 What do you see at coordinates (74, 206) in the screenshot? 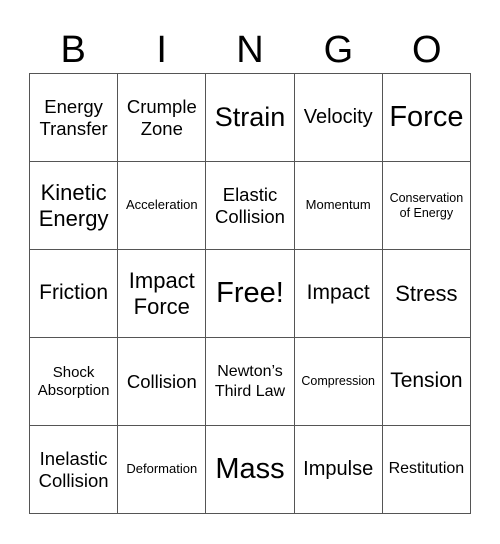
I see `bingo-cell: Kinetic Energy` at bounding box center [74, 206].